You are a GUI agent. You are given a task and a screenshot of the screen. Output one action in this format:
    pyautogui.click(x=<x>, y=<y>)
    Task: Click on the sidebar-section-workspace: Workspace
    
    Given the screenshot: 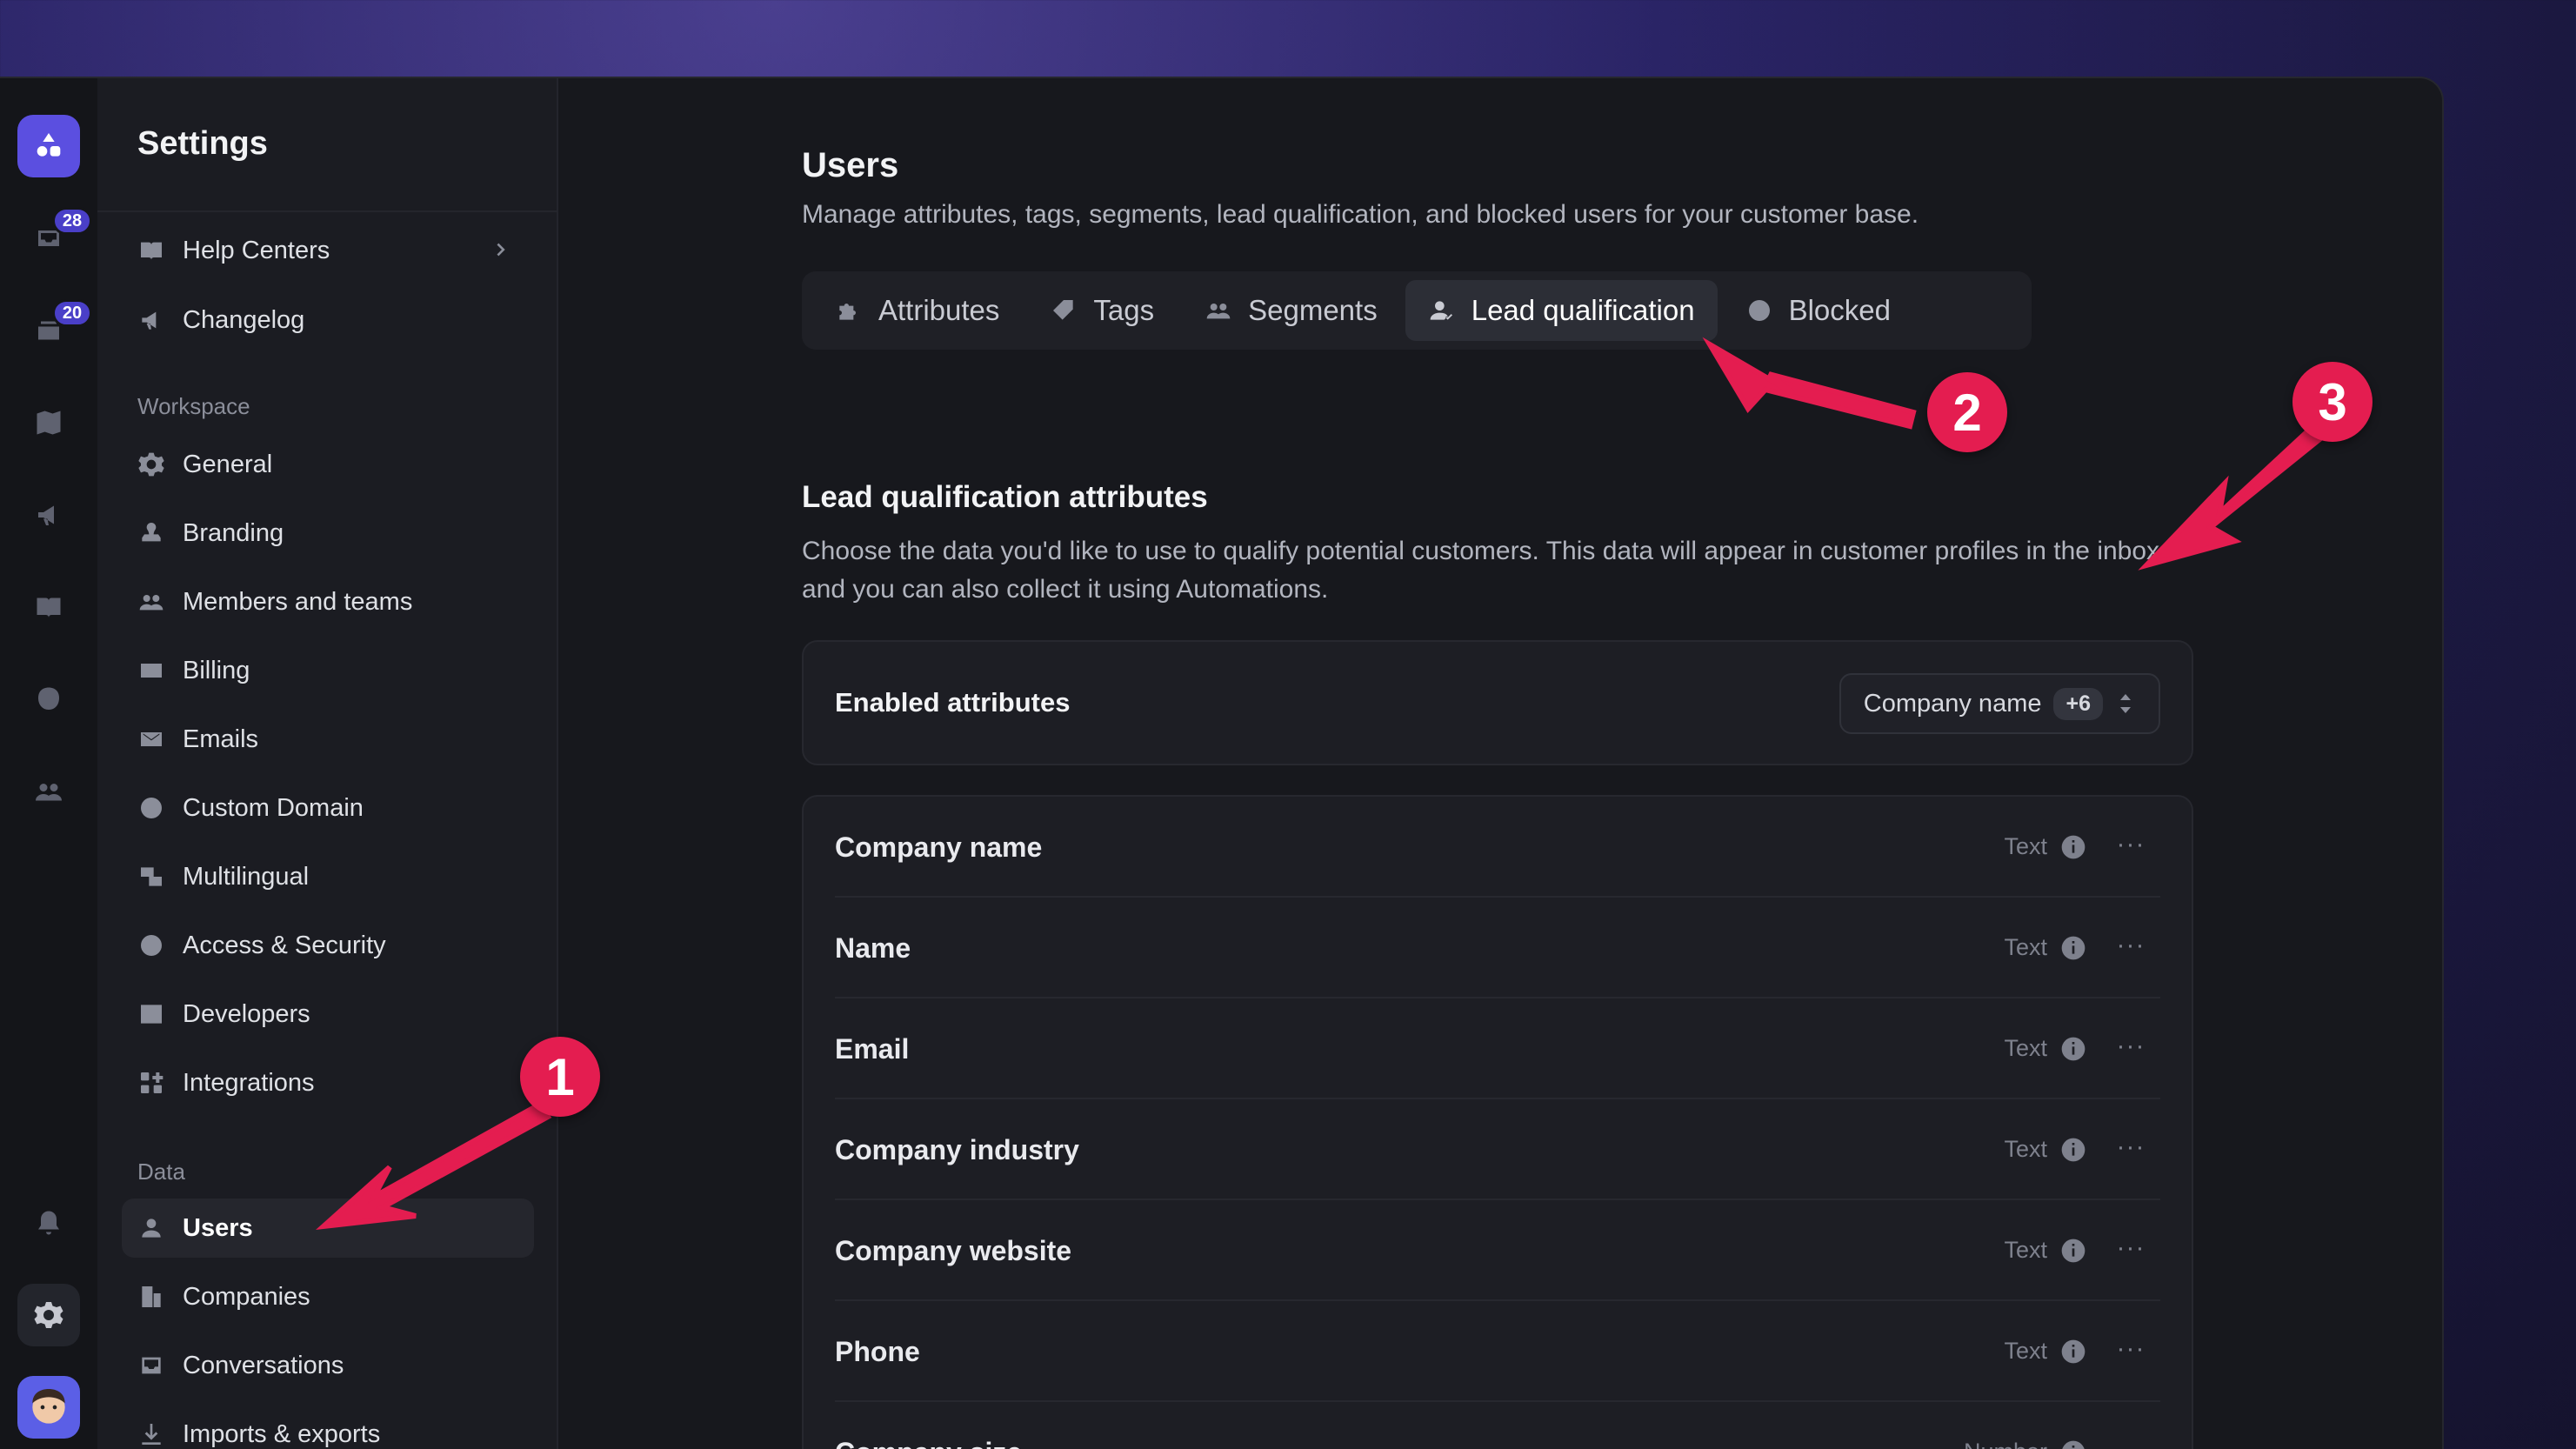 What is the action you would take?
    pyautogui.click(x=193, y=406)
    